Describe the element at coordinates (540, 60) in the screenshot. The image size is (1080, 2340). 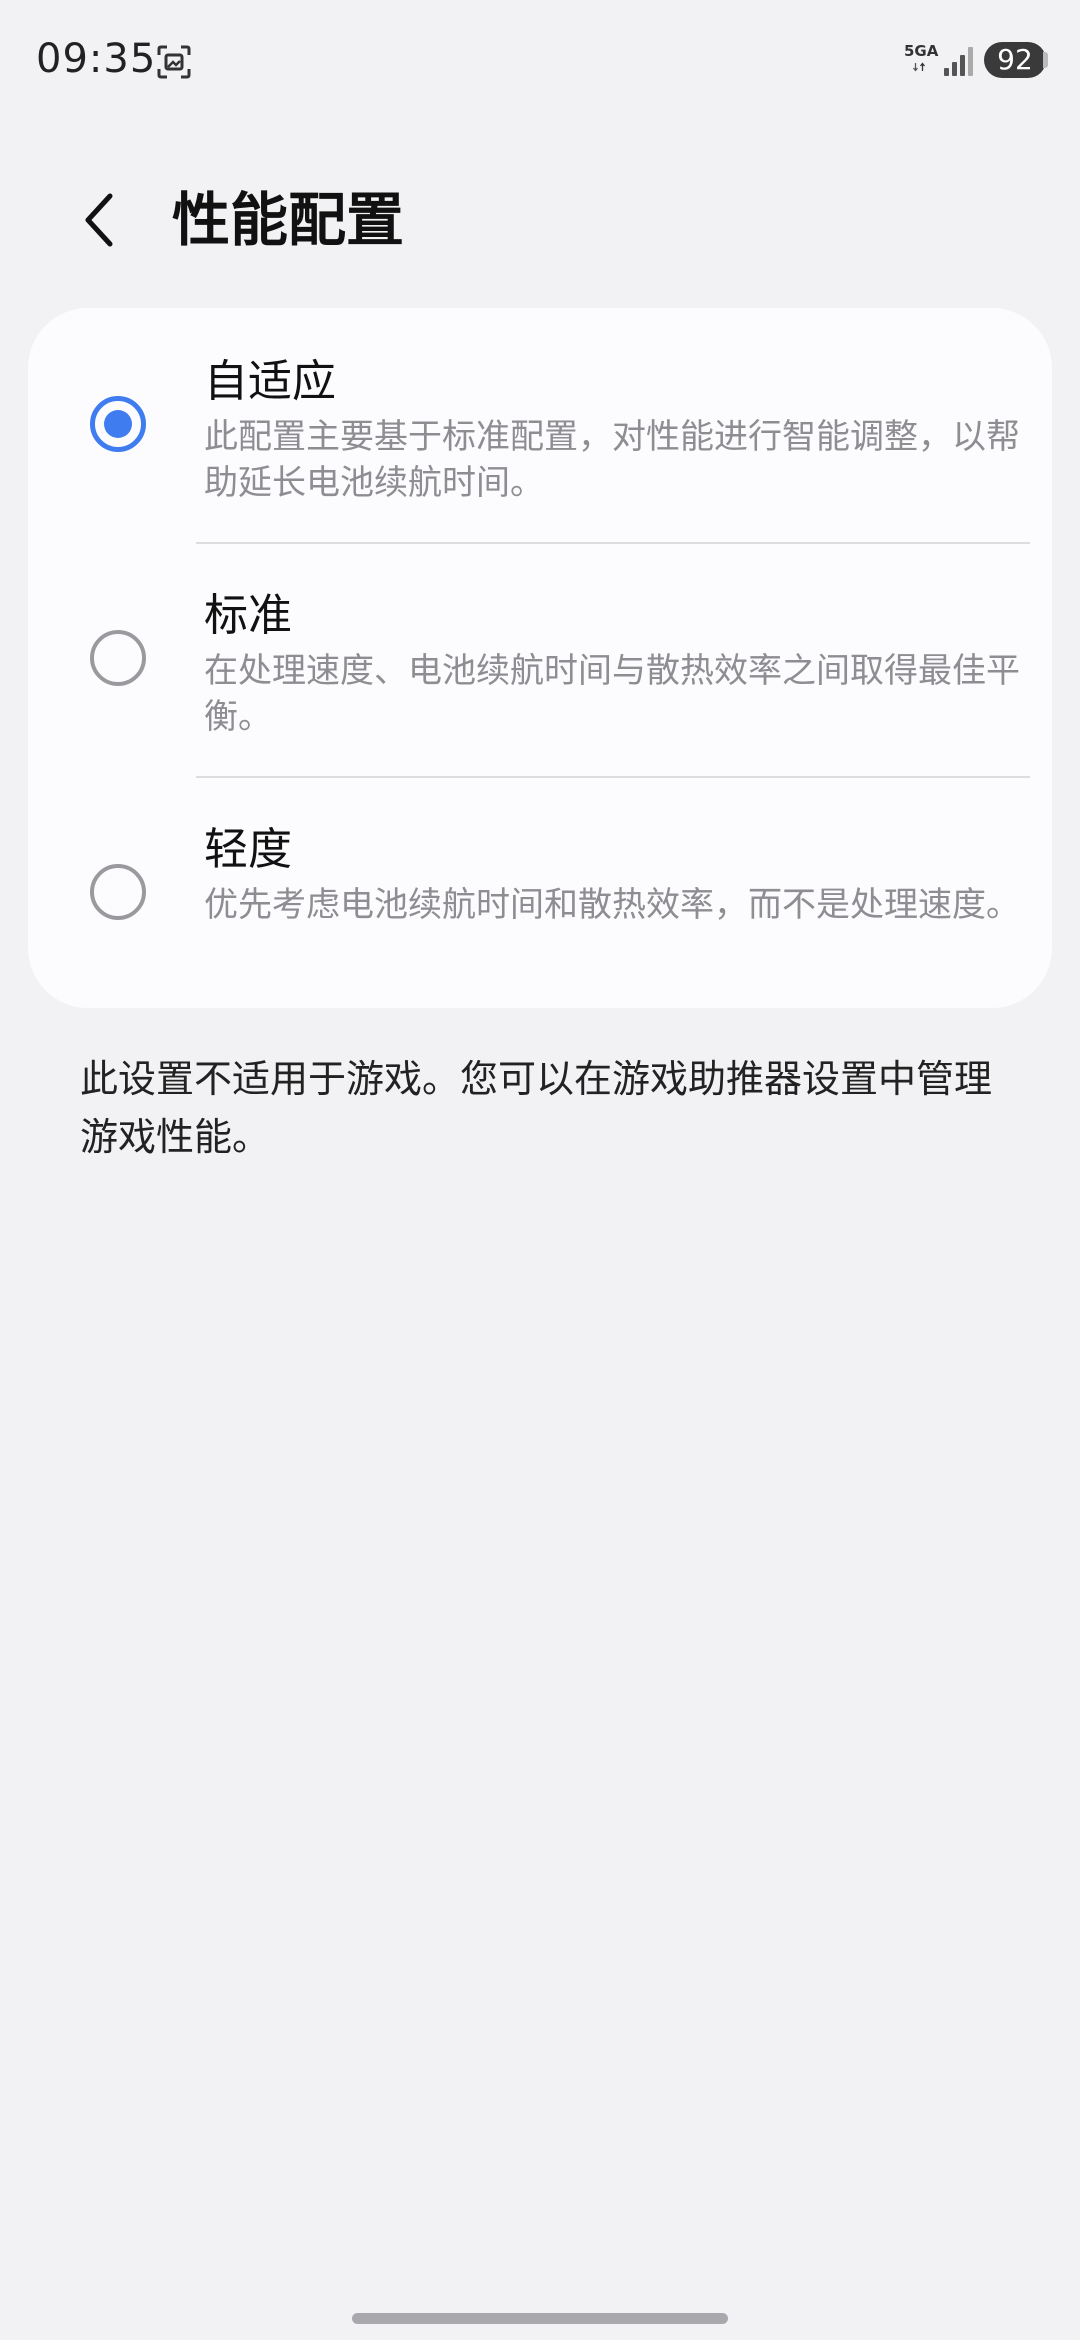
I see `status-bar: 09:35 5GA 92` at that location.